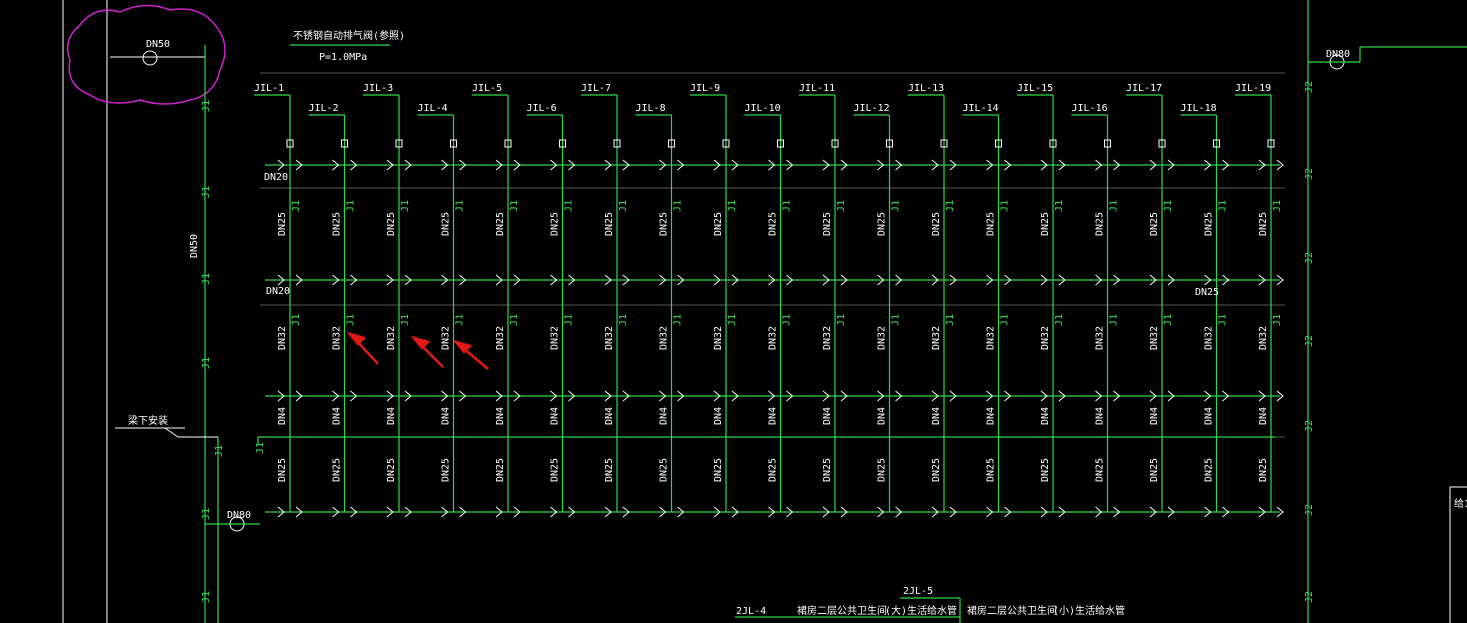  I want to click on desc-b: (大)生活给水管, so click(921, 610).